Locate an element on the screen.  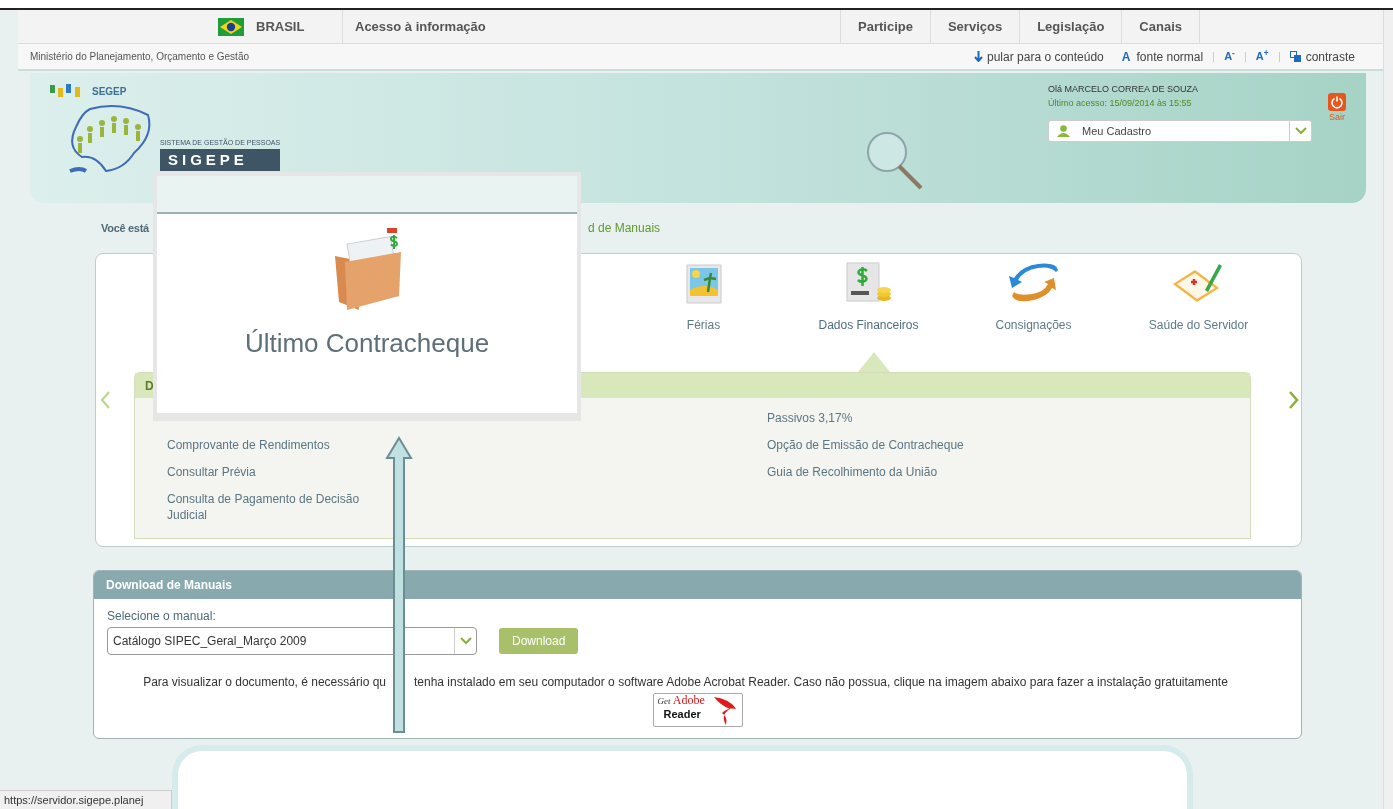
get-reader-badge: Get Adobe Reader is located at coordinates (697, 710).